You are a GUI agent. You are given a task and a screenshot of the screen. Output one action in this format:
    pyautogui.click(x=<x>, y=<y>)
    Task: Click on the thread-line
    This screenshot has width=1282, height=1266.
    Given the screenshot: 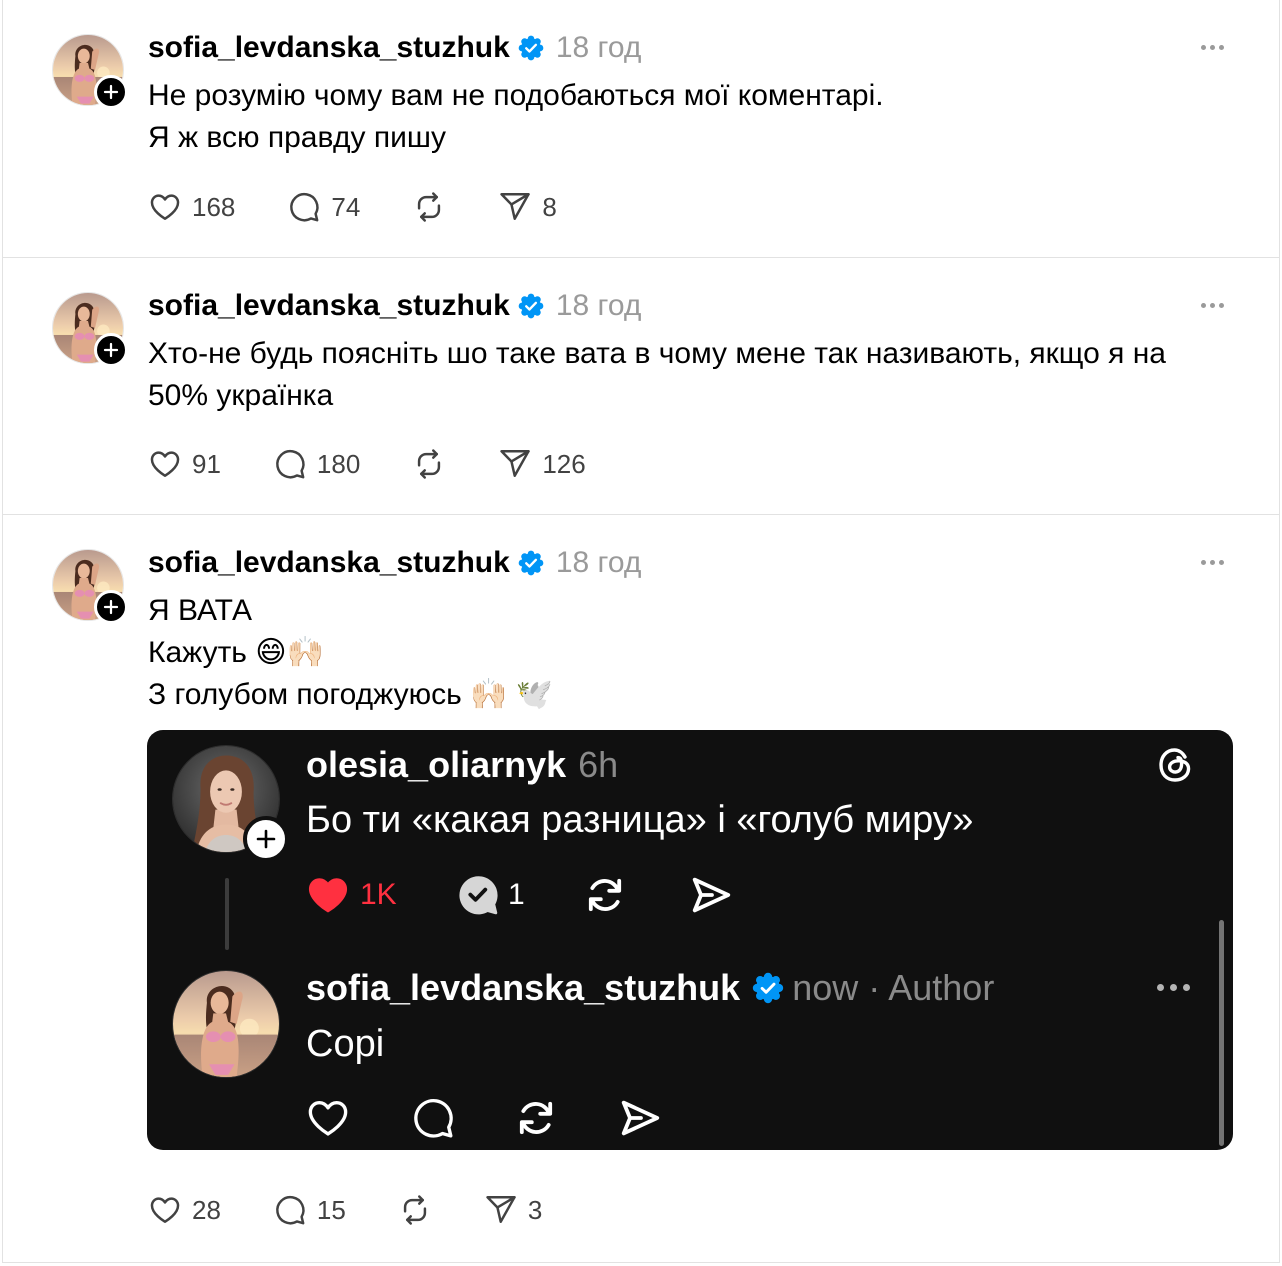 What is the action you would take?
    pyautogui.click(x=227, y=914)
    